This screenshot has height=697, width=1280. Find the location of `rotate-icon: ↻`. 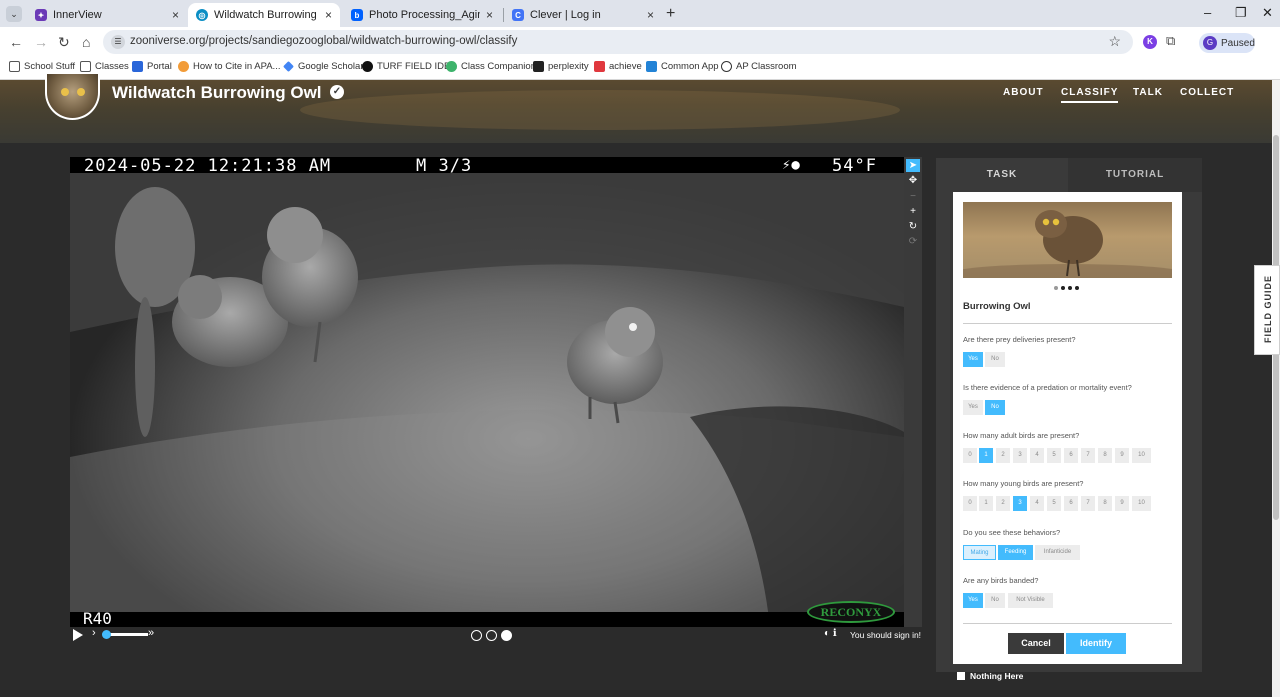

rotate-icon: ↻ is located at coordinates (913, 226).